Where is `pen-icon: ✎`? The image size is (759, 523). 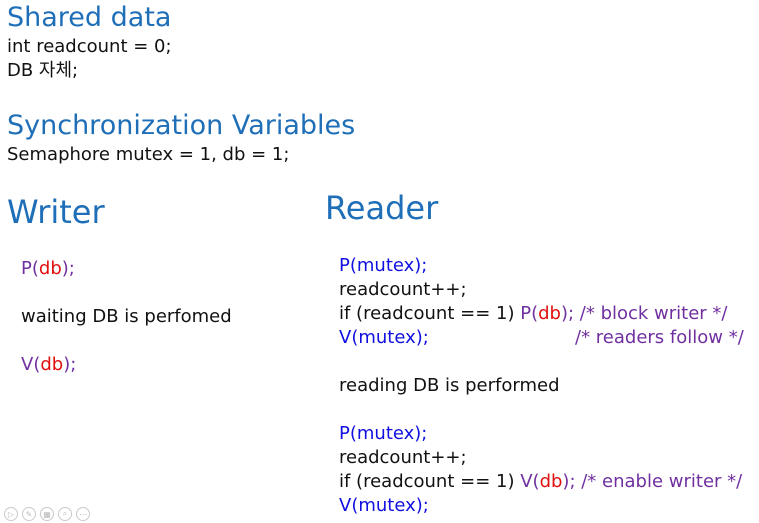 pen-icon: ✎ is located at coordinates (29, 514).